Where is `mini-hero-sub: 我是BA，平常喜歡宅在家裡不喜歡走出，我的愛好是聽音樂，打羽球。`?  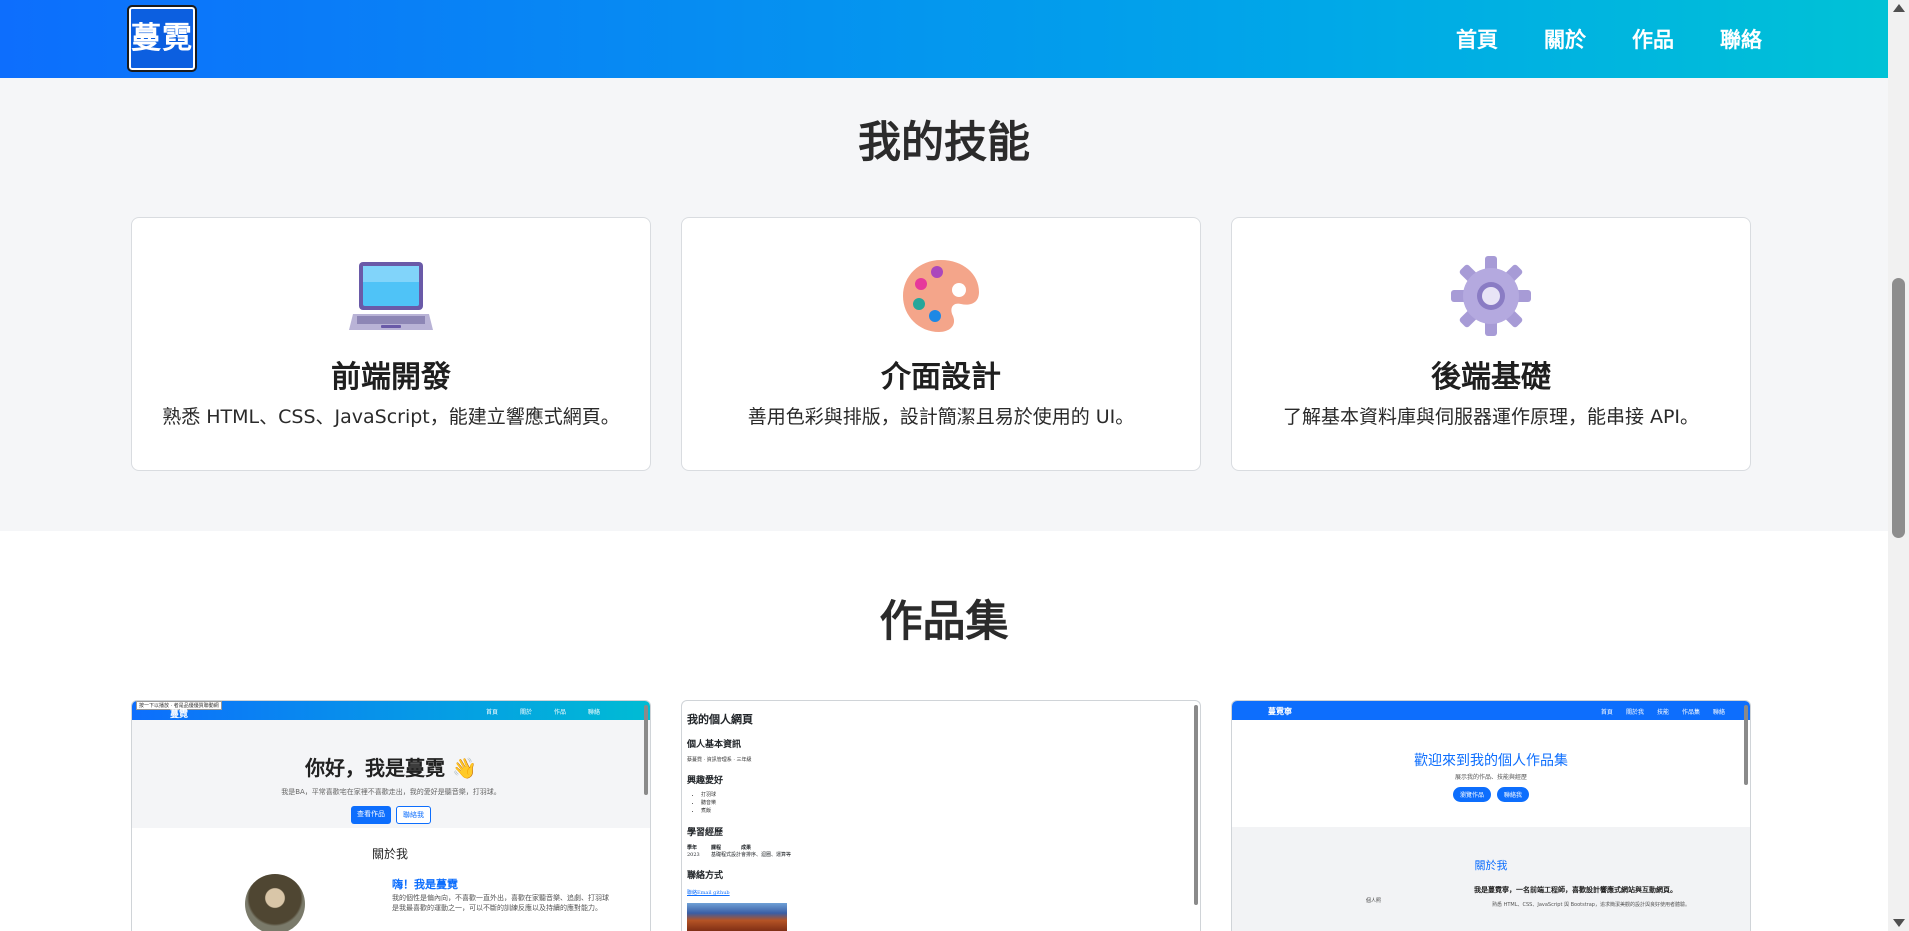
mini-hero-sub: 我是BA，平常喜歡宅在家裡不喜歡走出，我的愛好是聽音樂，打羽球。 is located at coordinates (391, 792).